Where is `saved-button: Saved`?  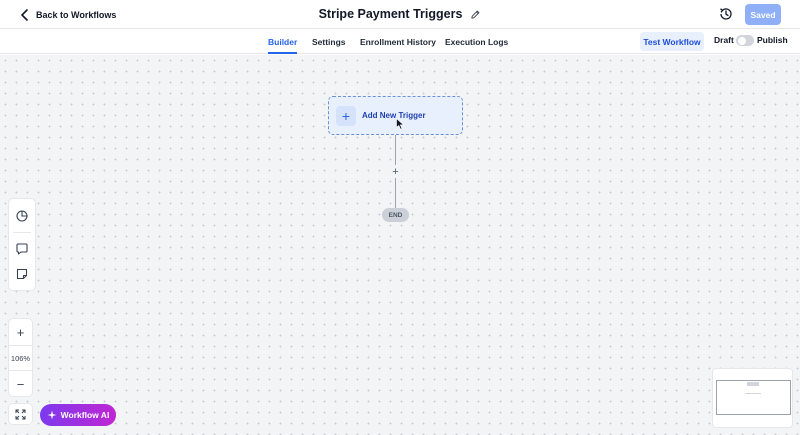 saved-button: Saved is located at coordinates (763, 14).